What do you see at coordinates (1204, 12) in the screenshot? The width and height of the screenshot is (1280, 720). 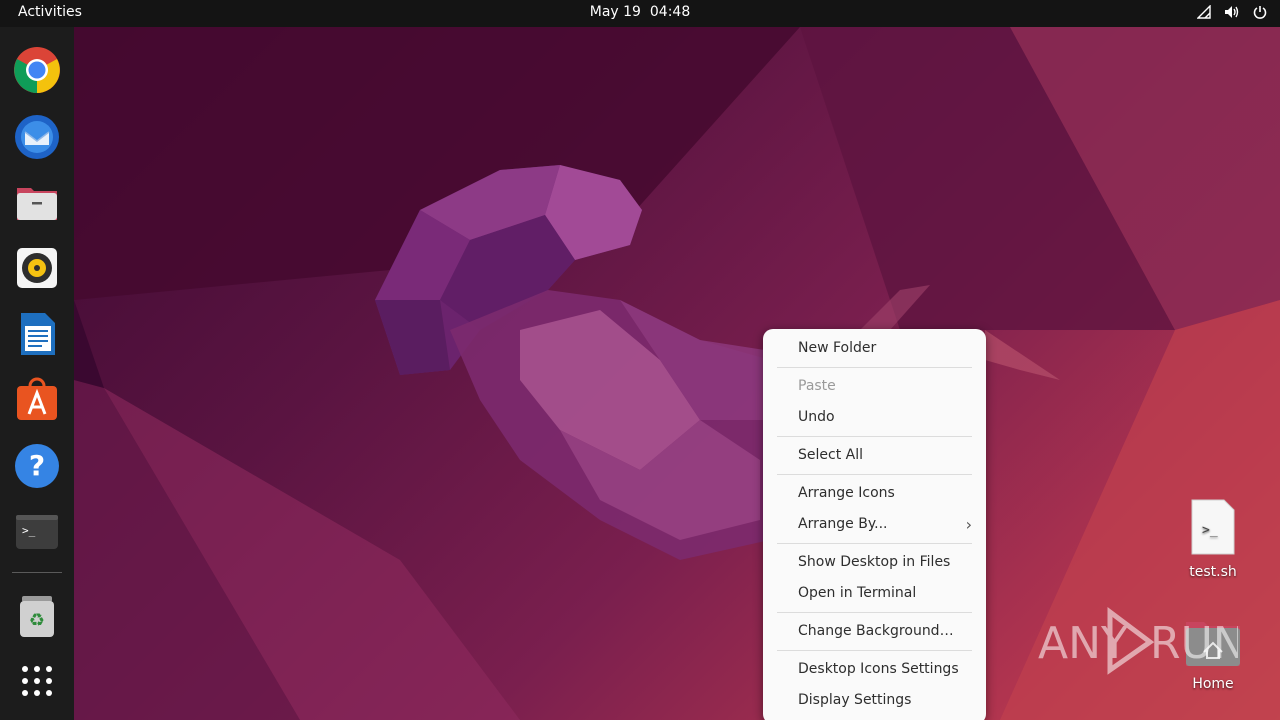 I see `network-icon` at bounding box center [1204, 12].